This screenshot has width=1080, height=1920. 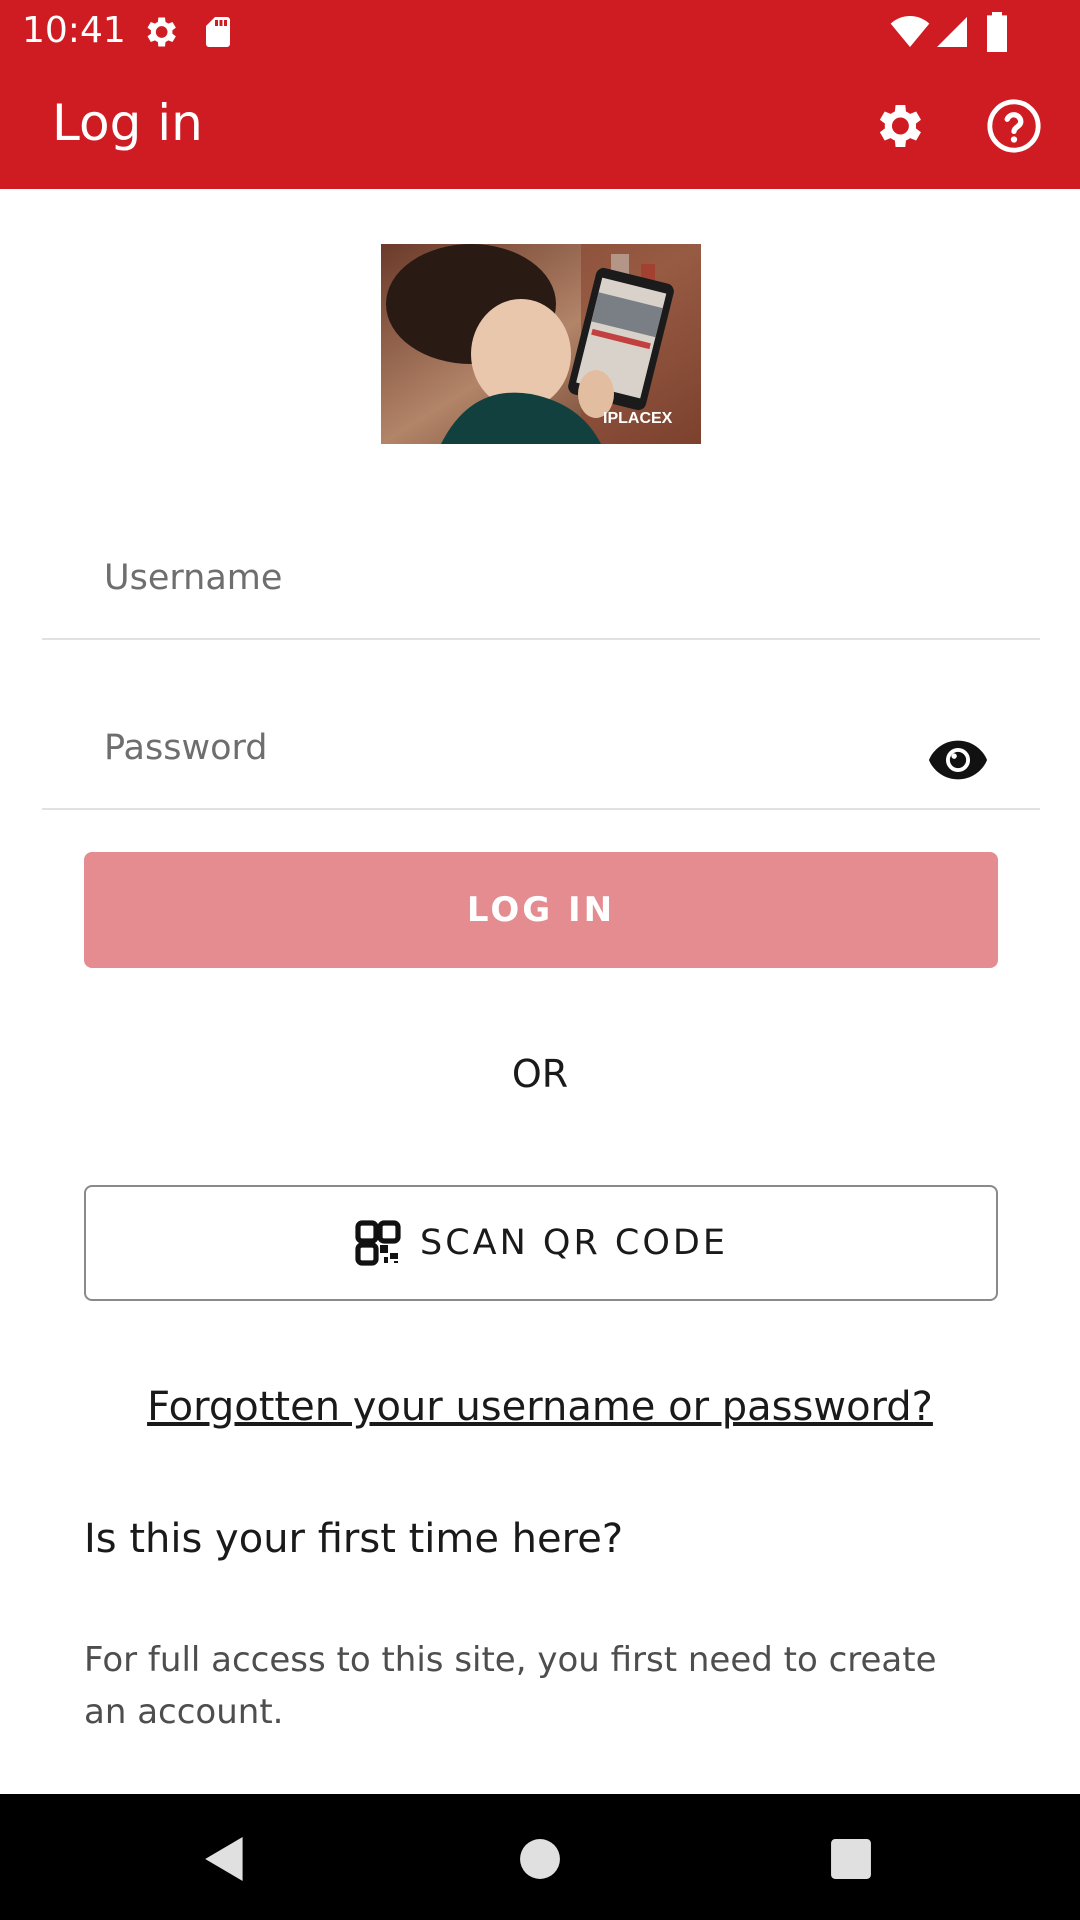 I want to click on status-time: 10:41, so click(x=74, y=30).